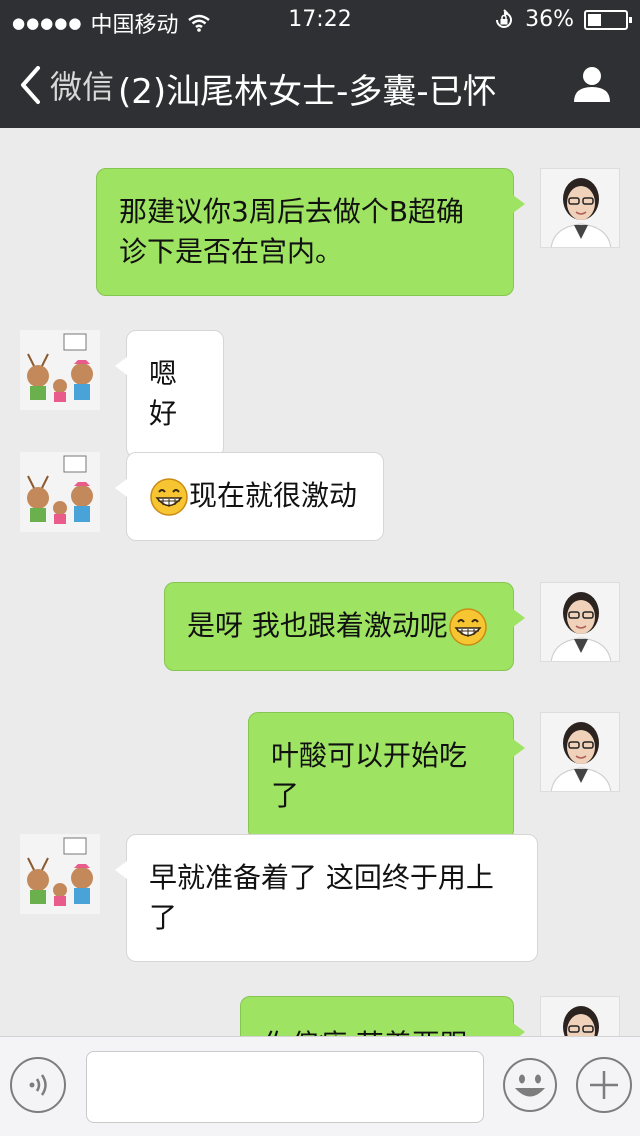 The width and height of the screenshot is (640, 1136). I want to click on message-text: 叶酸可以开始吃了, so click(369, 775).